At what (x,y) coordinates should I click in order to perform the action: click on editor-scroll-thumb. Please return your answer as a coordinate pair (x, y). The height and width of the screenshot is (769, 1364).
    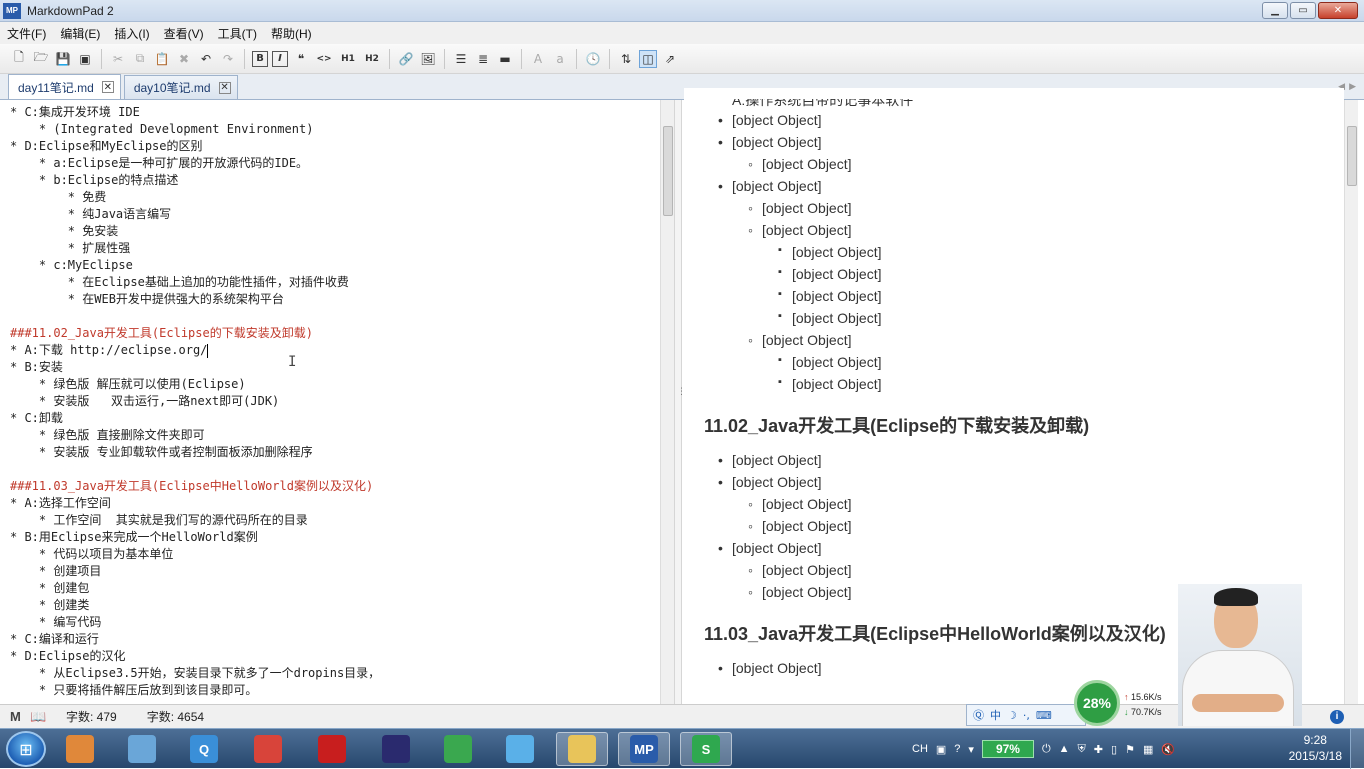
    Looking at the image, I should click on (668, 171).